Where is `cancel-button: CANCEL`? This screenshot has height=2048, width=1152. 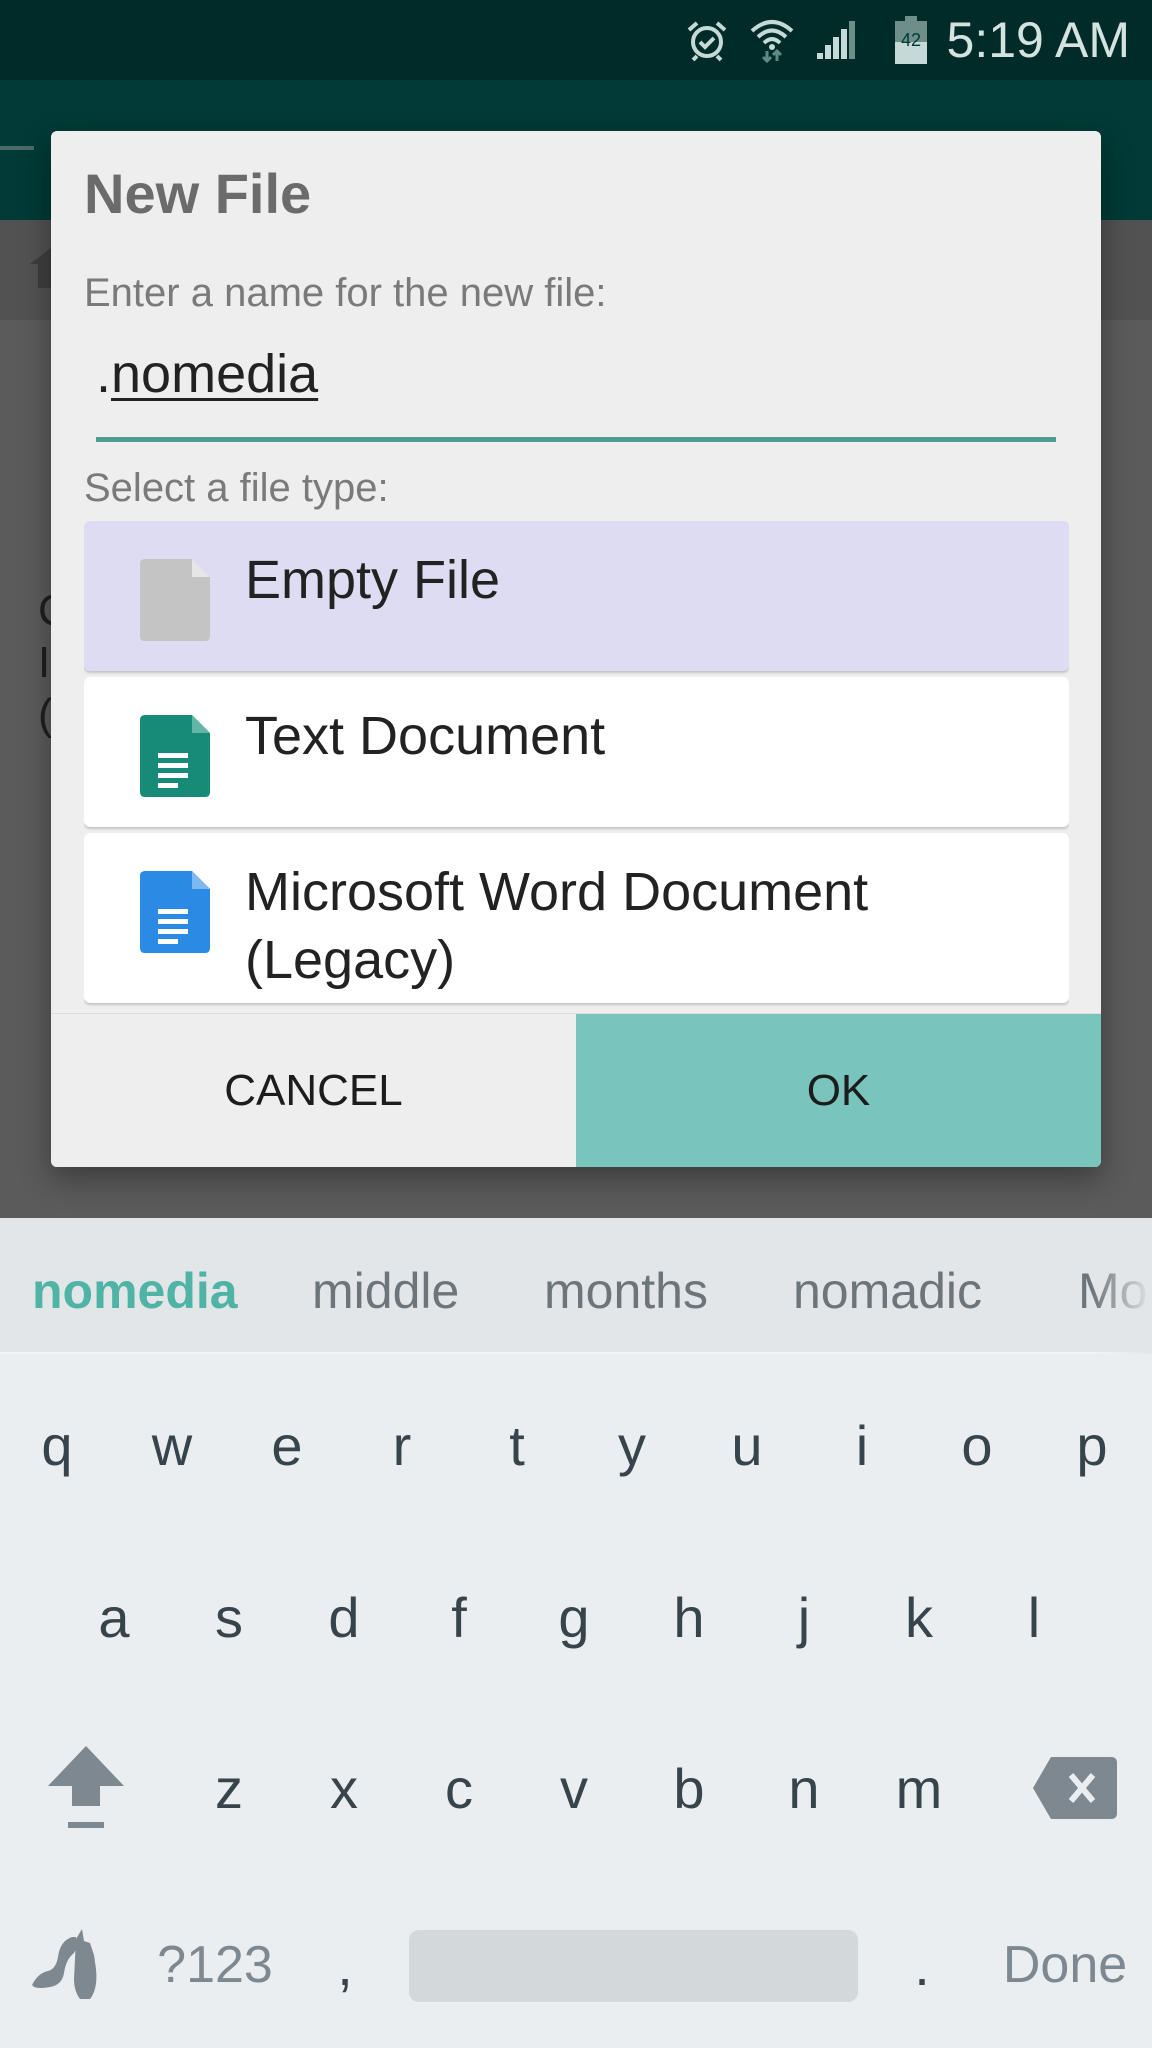 cancel-button: CANCEL is located at coordinates (313, 1090).